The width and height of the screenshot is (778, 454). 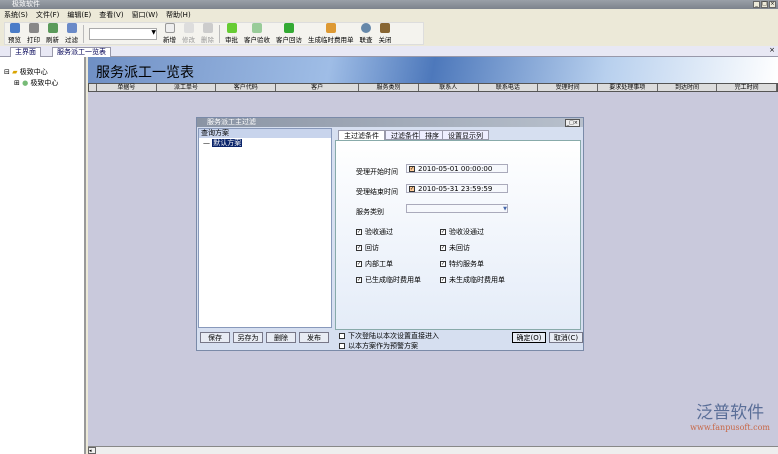 What do you see at coordinates (14, 33) in the screenshot?
I see `preview-button: 预览` at bounding box center [14, 33].